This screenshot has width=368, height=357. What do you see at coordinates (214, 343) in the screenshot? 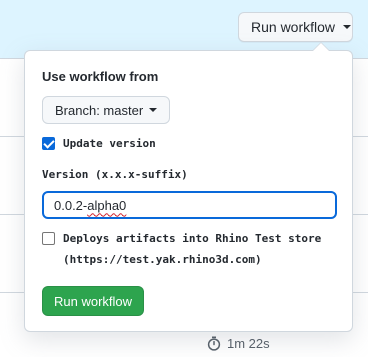
I see `stopwatch-icon` at bounding box center [214, 343].